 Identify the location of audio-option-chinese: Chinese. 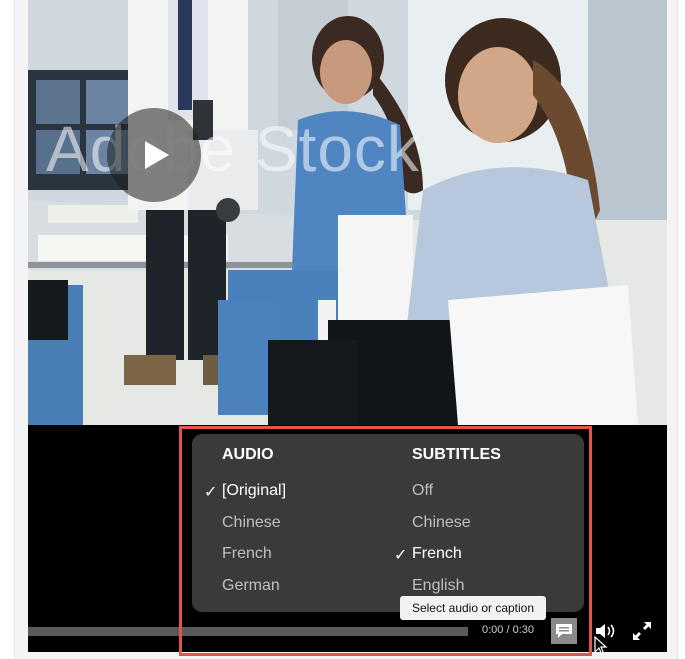
(251, 523).